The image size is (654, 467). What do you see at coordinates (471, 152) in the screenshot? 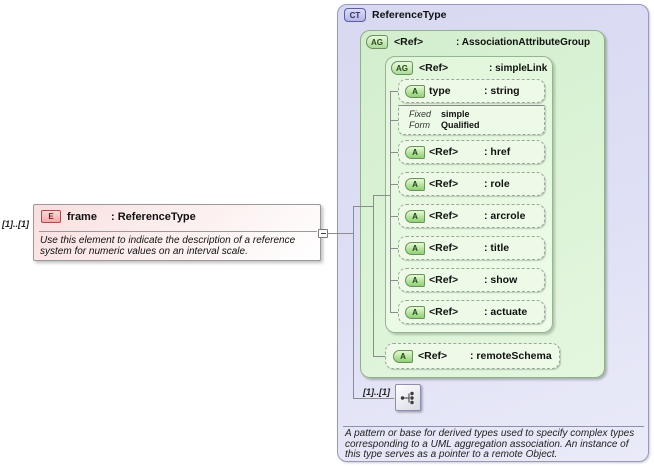
I see `attribute-box-href: A <Ref> : href` at bounding box center [471, 152].